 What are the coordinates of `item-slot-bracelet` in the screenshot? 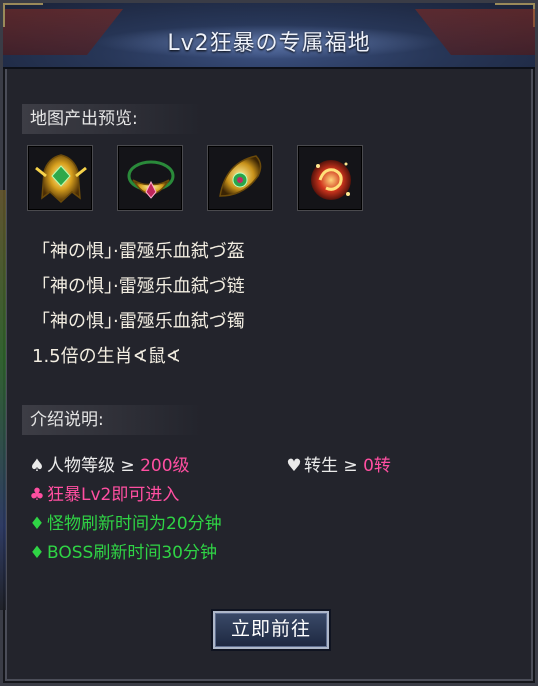 It's located at (240, 178).